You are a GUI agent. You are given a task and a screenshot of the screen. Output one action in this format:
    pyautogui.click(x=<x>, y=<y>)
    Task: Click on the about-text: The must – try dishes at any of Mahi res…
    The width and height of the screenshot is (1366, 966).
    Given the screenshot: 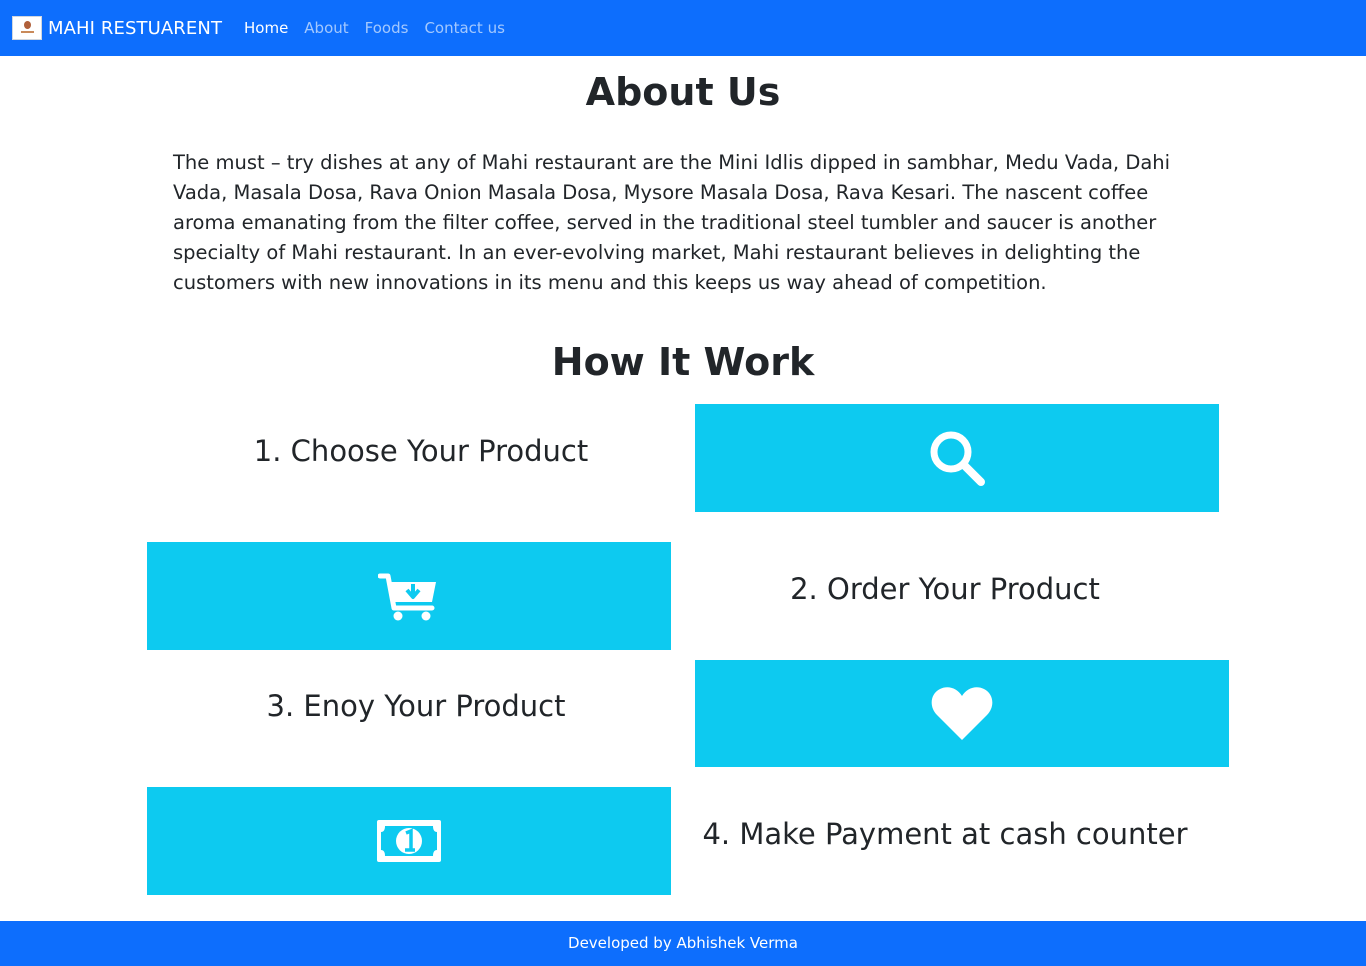 What is the action you would take?
    pyautogui.click(x=672, y=222)
    